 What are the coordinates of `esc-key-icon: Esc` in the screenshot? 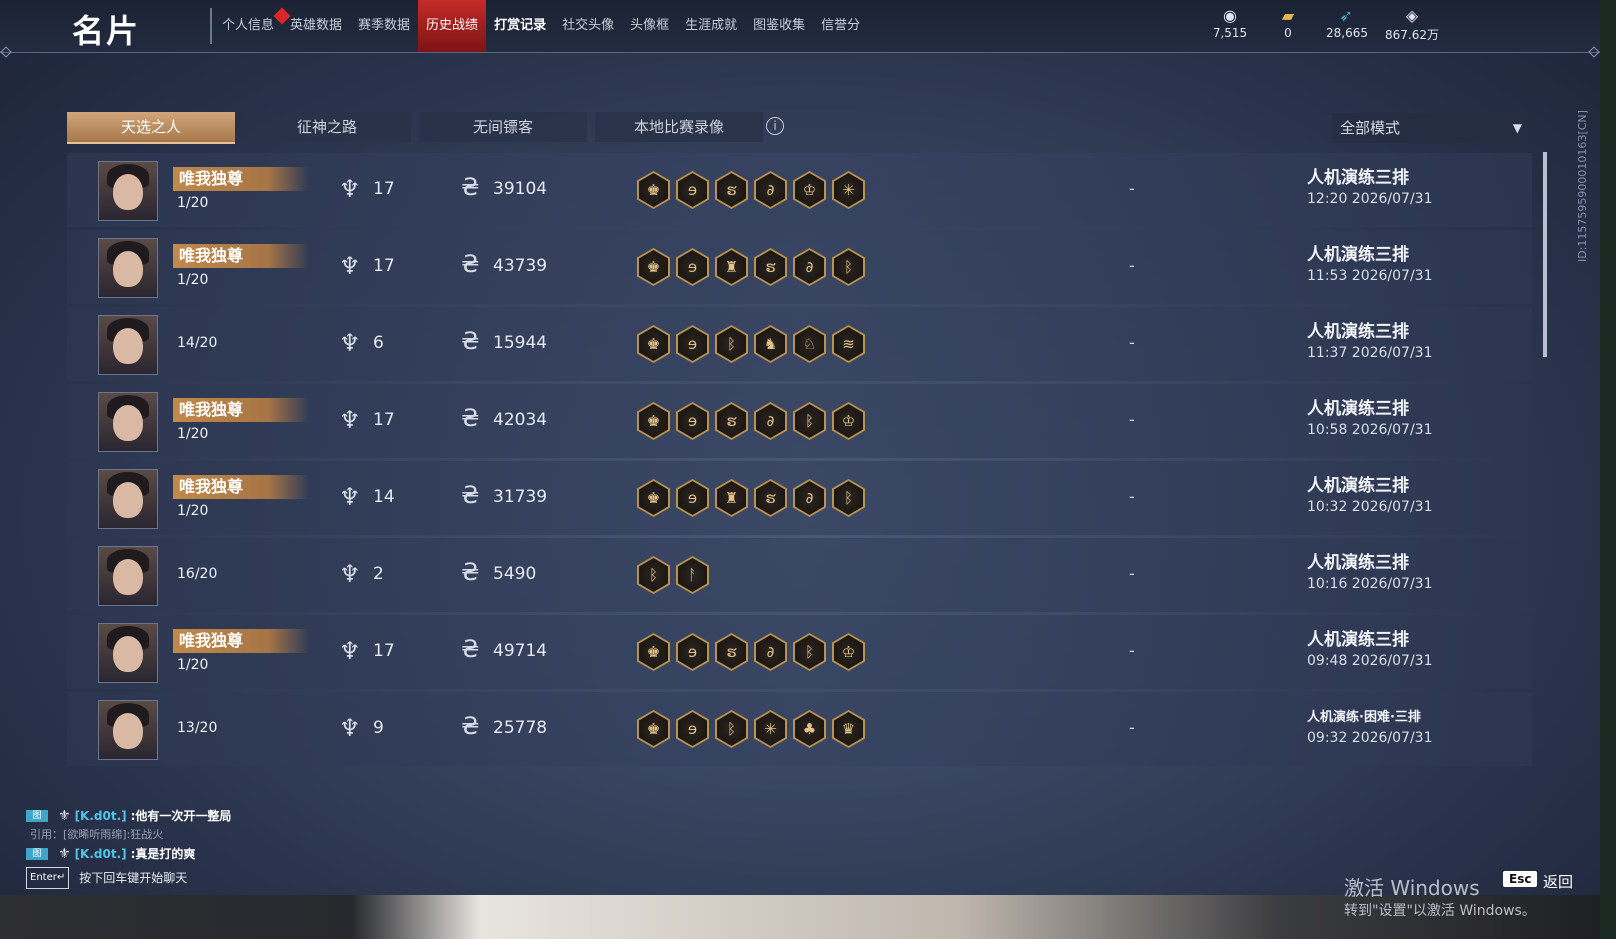 It's located at (1520, 879).